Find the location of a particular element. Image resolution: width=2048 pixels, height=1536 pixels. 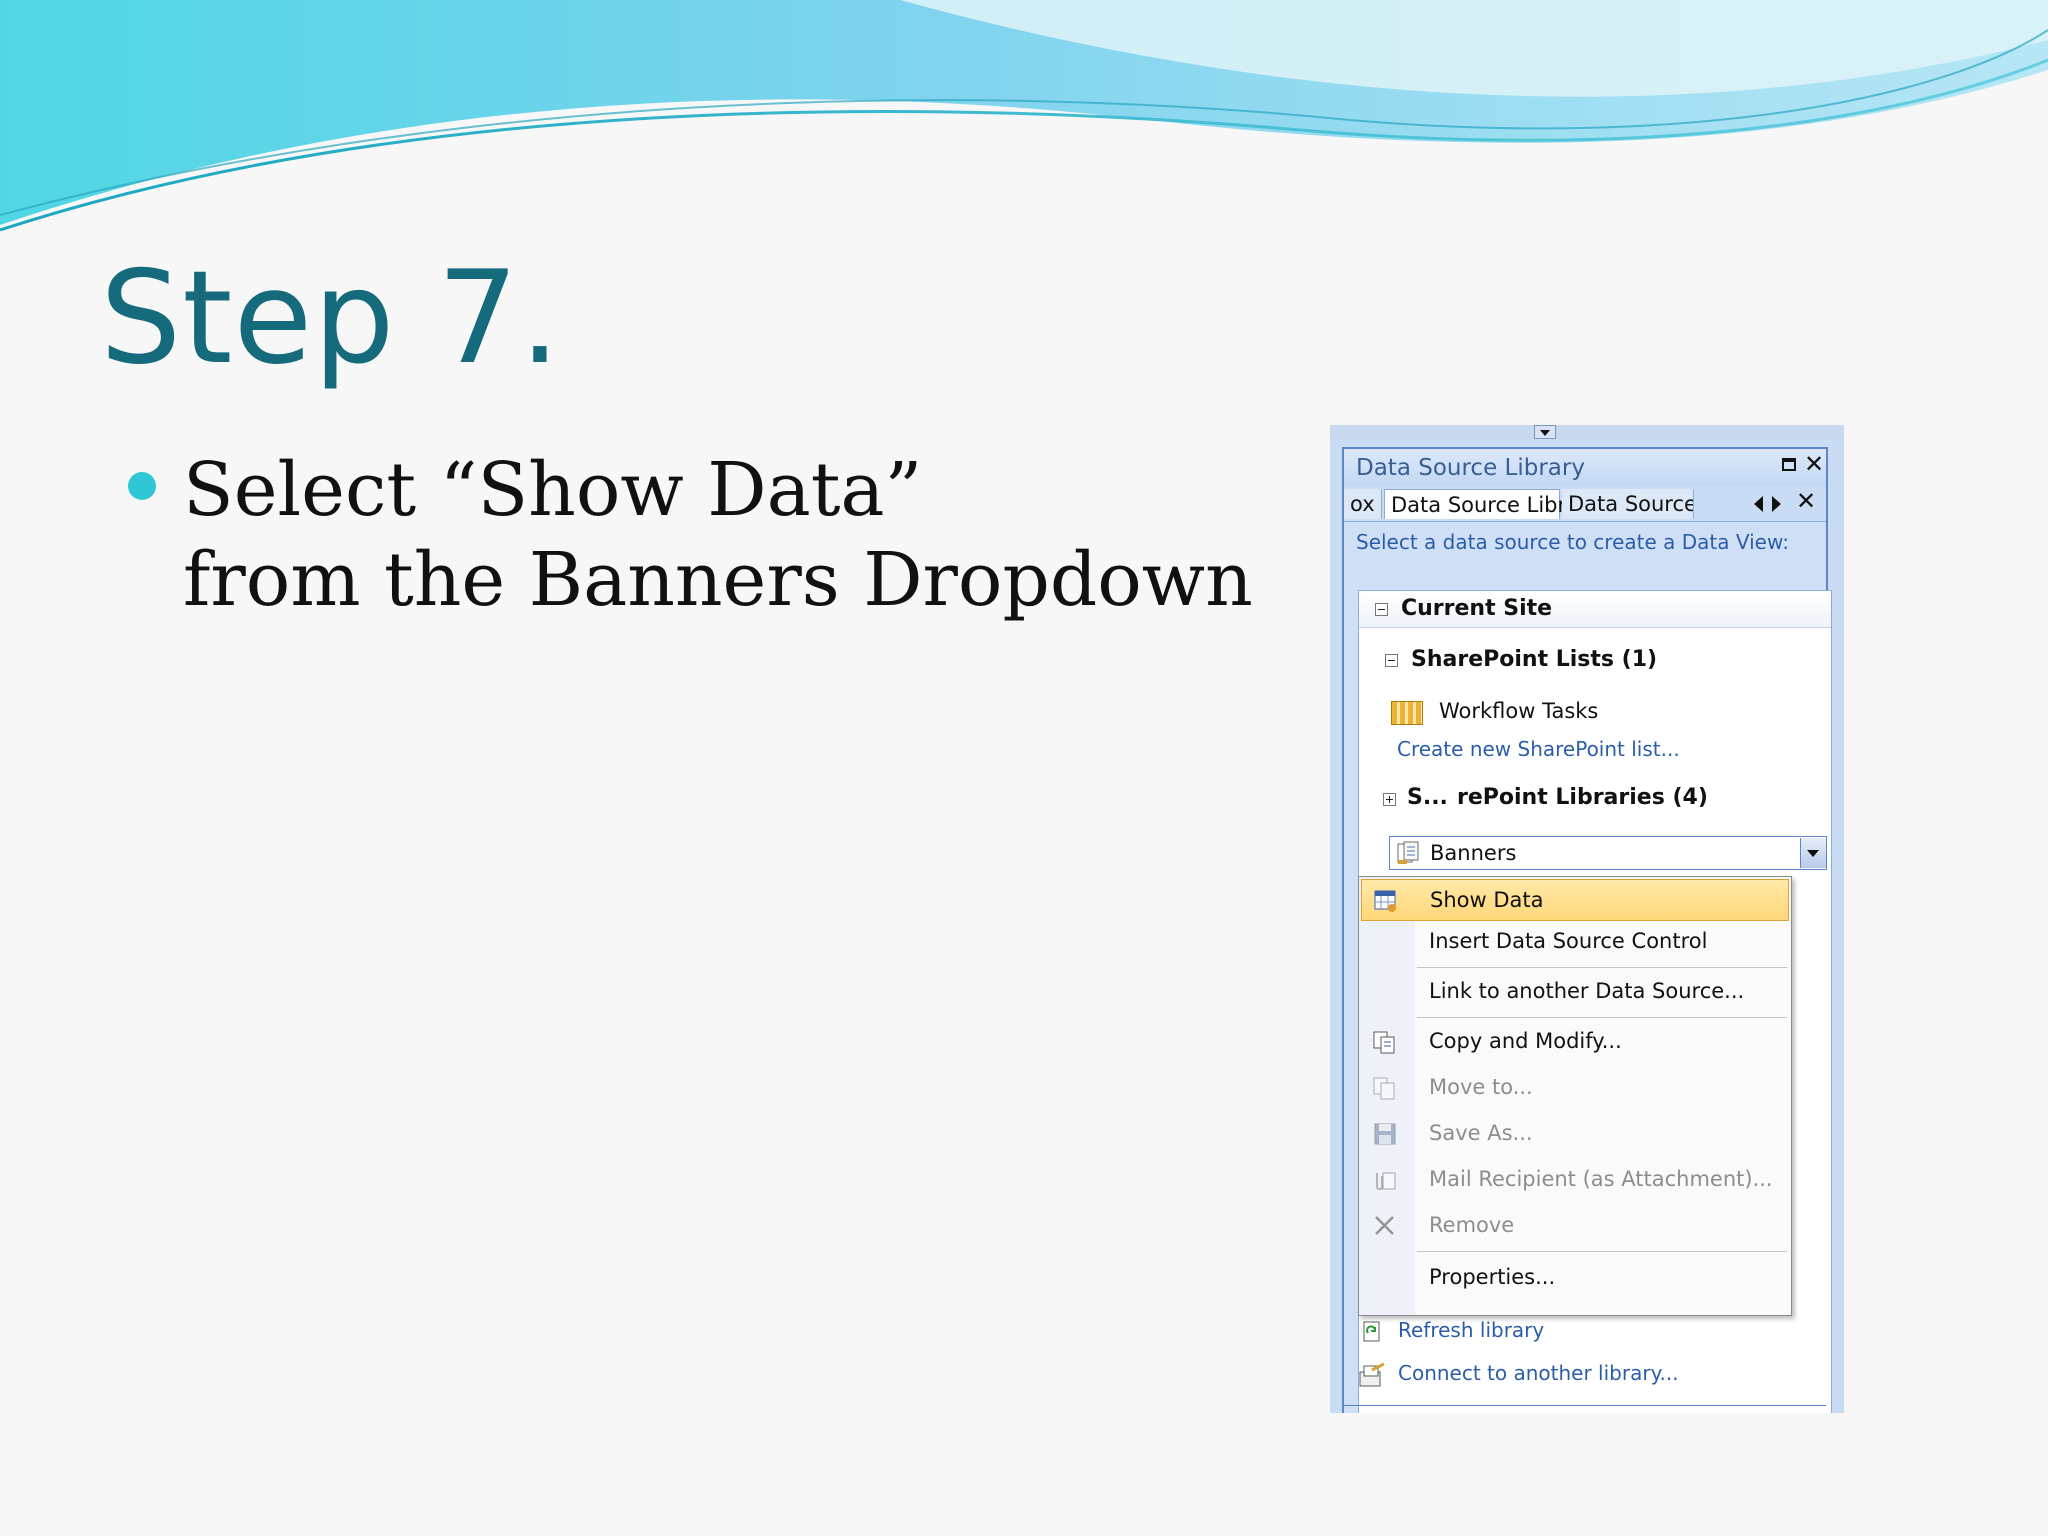

refresh-library-icon is located at coordinates (1372, 1331).